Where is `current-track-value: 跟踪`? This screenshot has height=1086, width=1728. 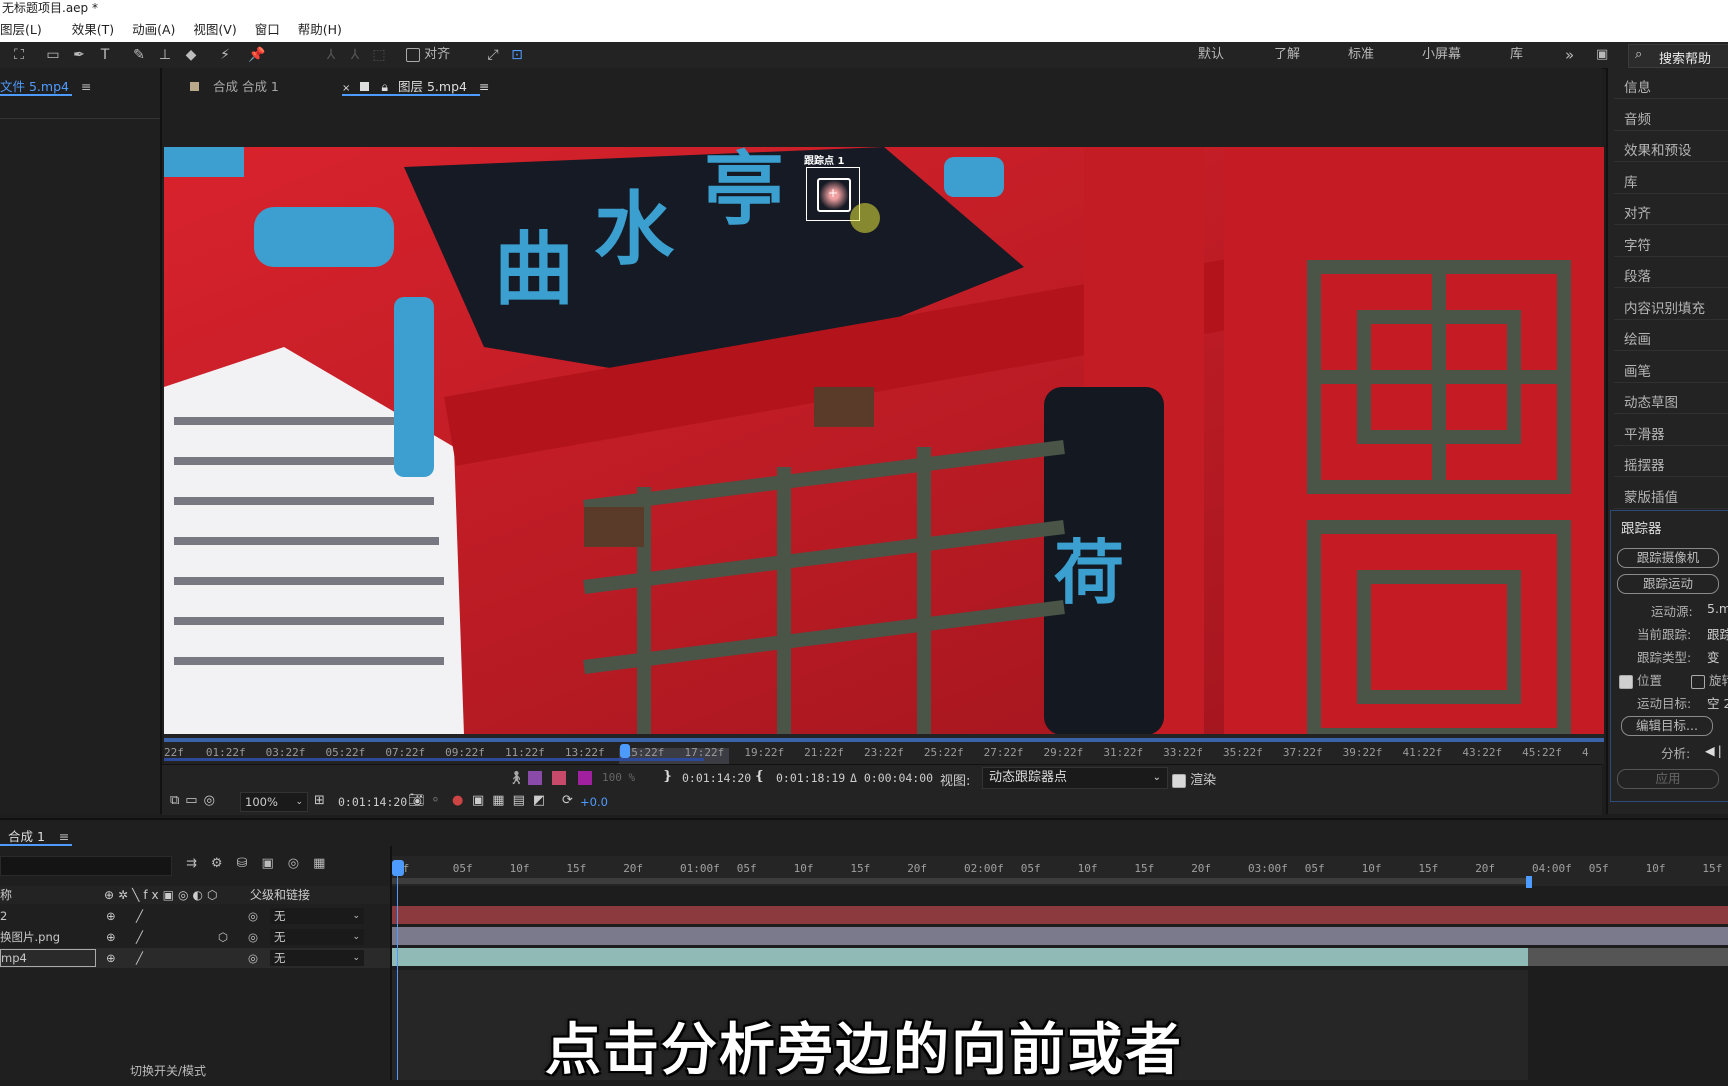
current-track-value: 跟踪 is located at coordinates (1717, 633).